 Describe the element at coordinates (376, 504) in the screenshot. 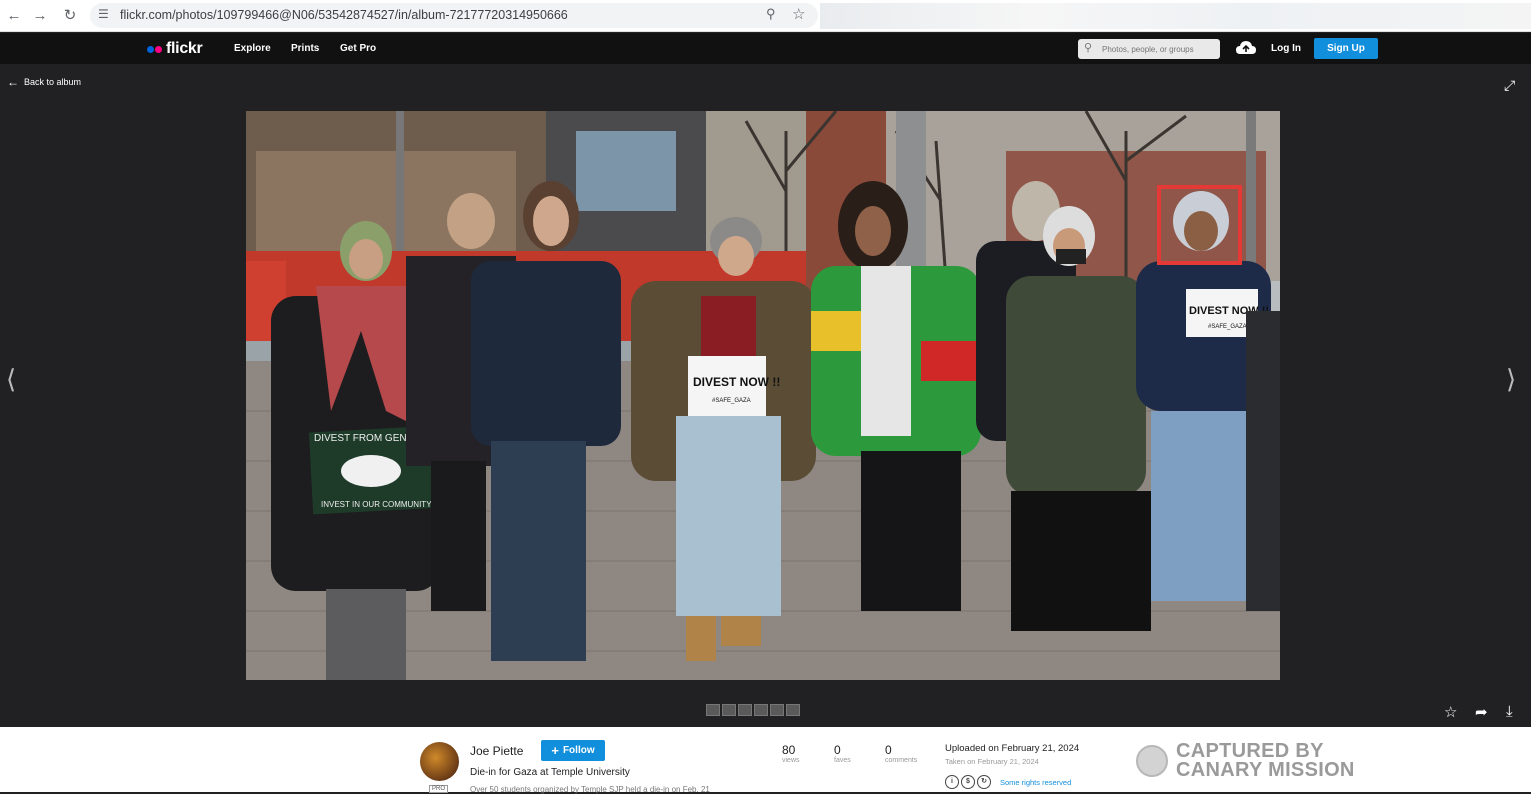

I see `banner-bottom-text: INVEST IN OUR COMMUNITY` at that location.